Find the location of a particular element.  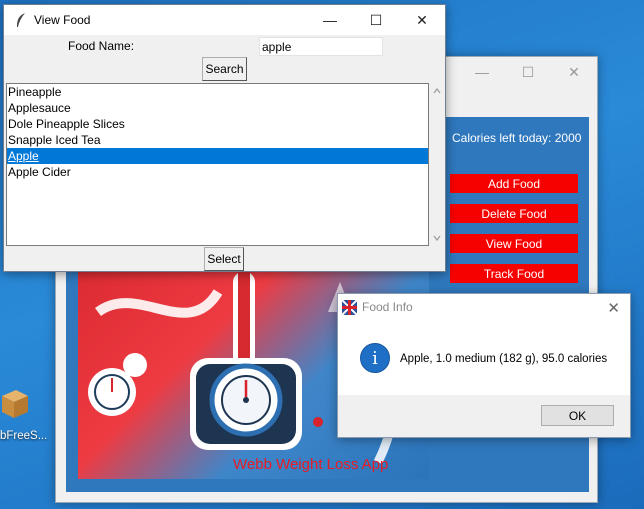

list-scrollbar is located at coordinates (437, 164).